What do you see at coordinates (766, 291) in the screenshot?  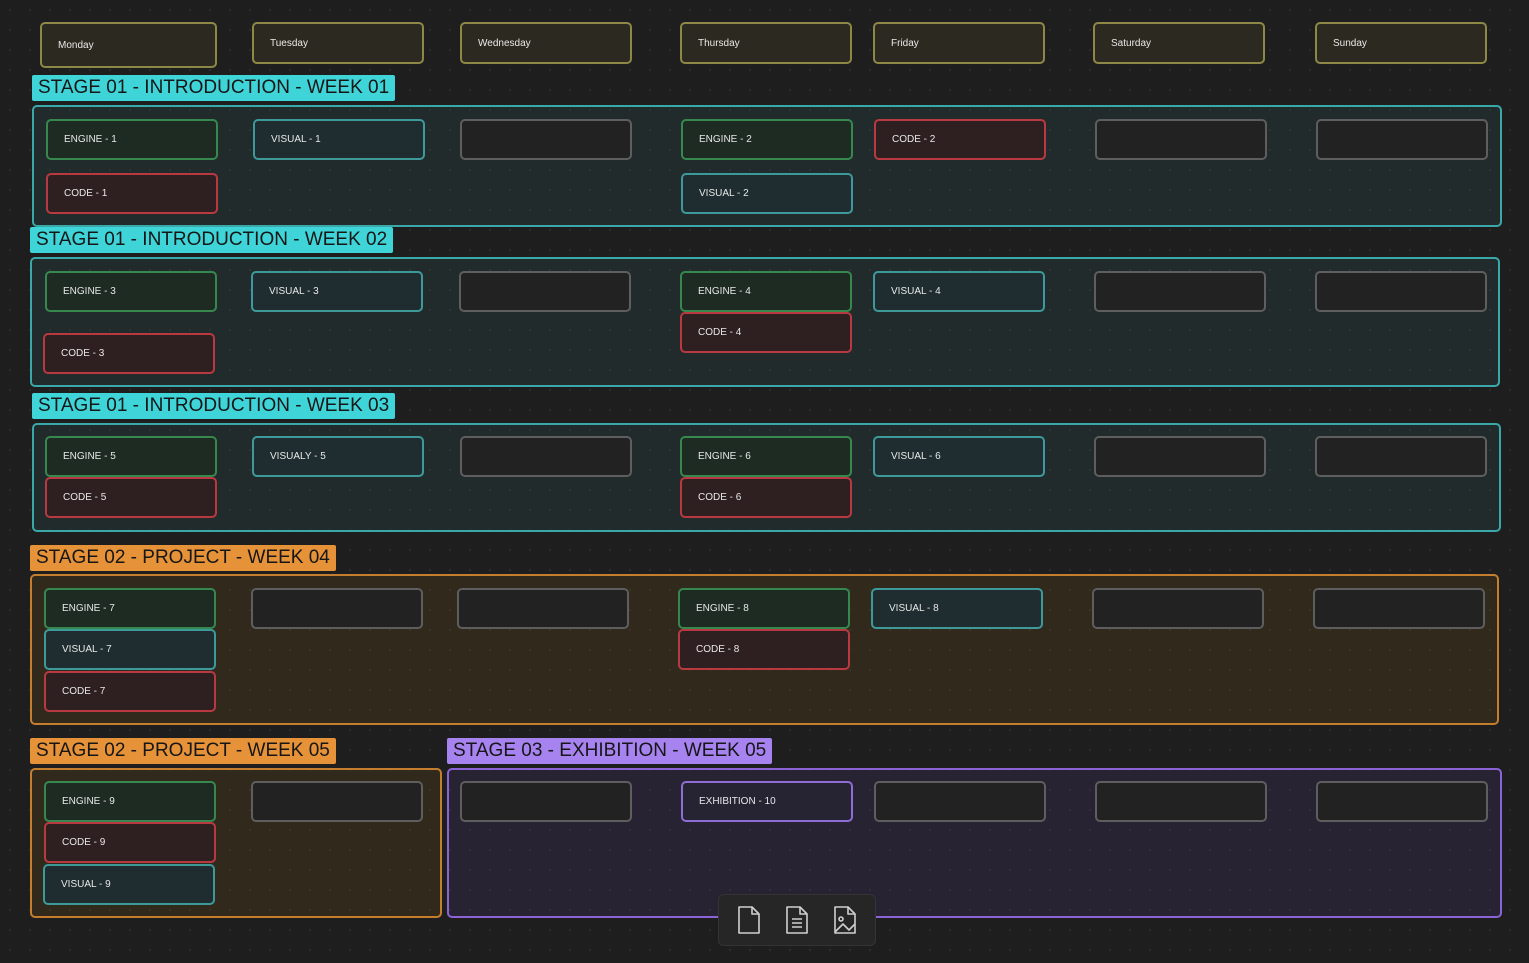 I see `card-engine-4: ENGINE - 4` at bounding box center [766, 291].